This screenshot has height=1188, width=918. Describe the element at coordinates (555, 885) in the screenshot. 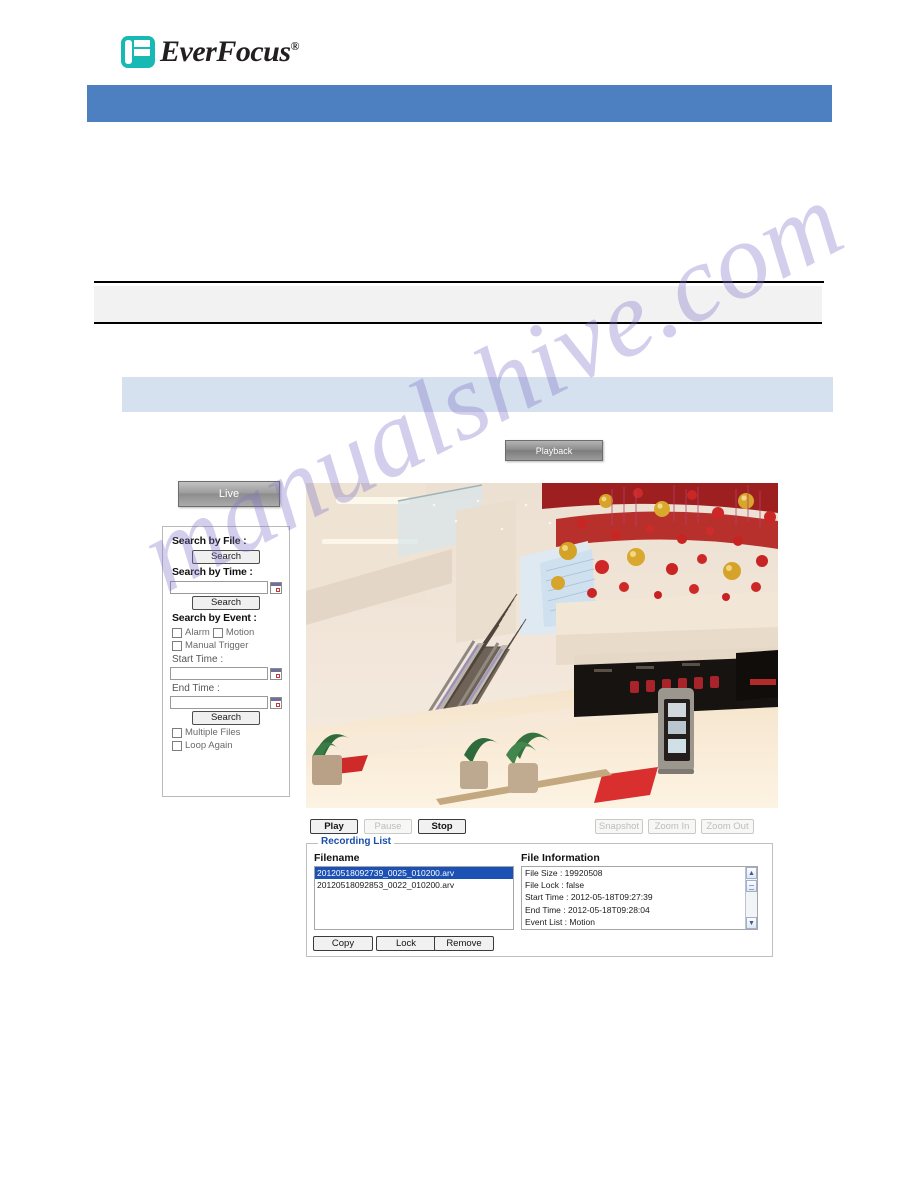

I see `file-lock-line: File Lock : false` at that location.